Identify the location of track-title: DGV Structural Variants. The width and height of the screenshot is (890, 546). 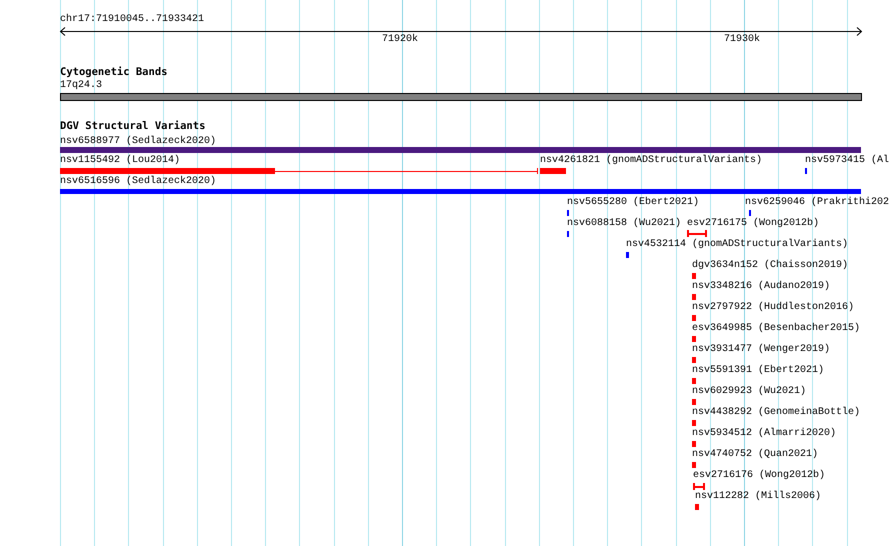
(133, 126).